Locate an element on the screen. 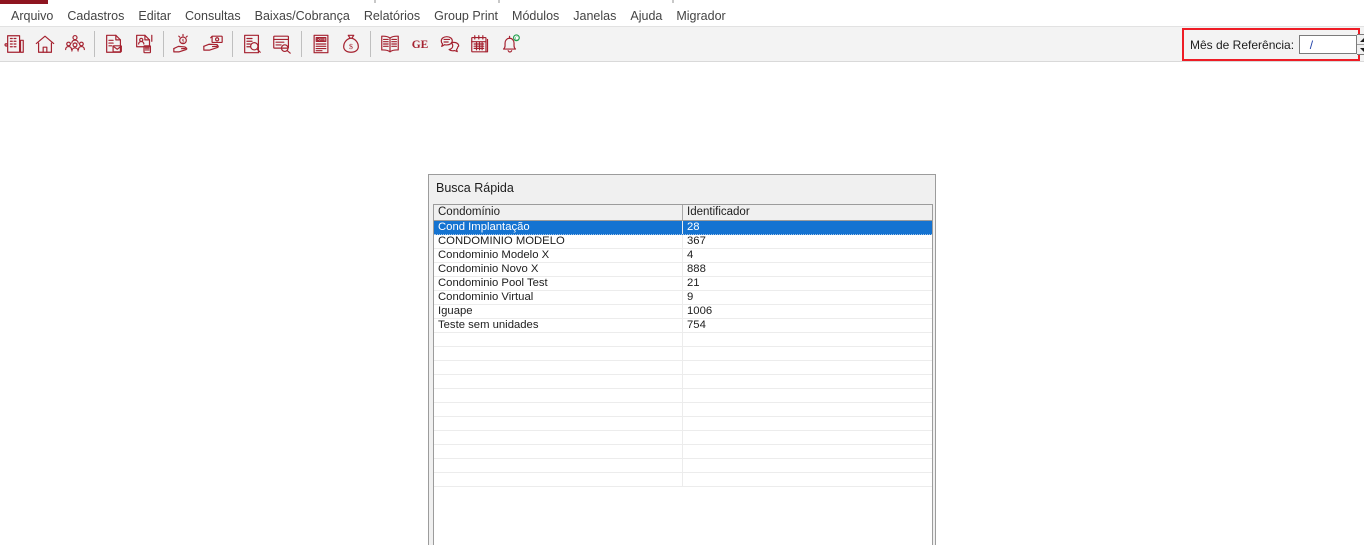 This screenshot has width=1364, height=545. table-row: Condominio Modelo X 4 is located at coordinates (683, 256).